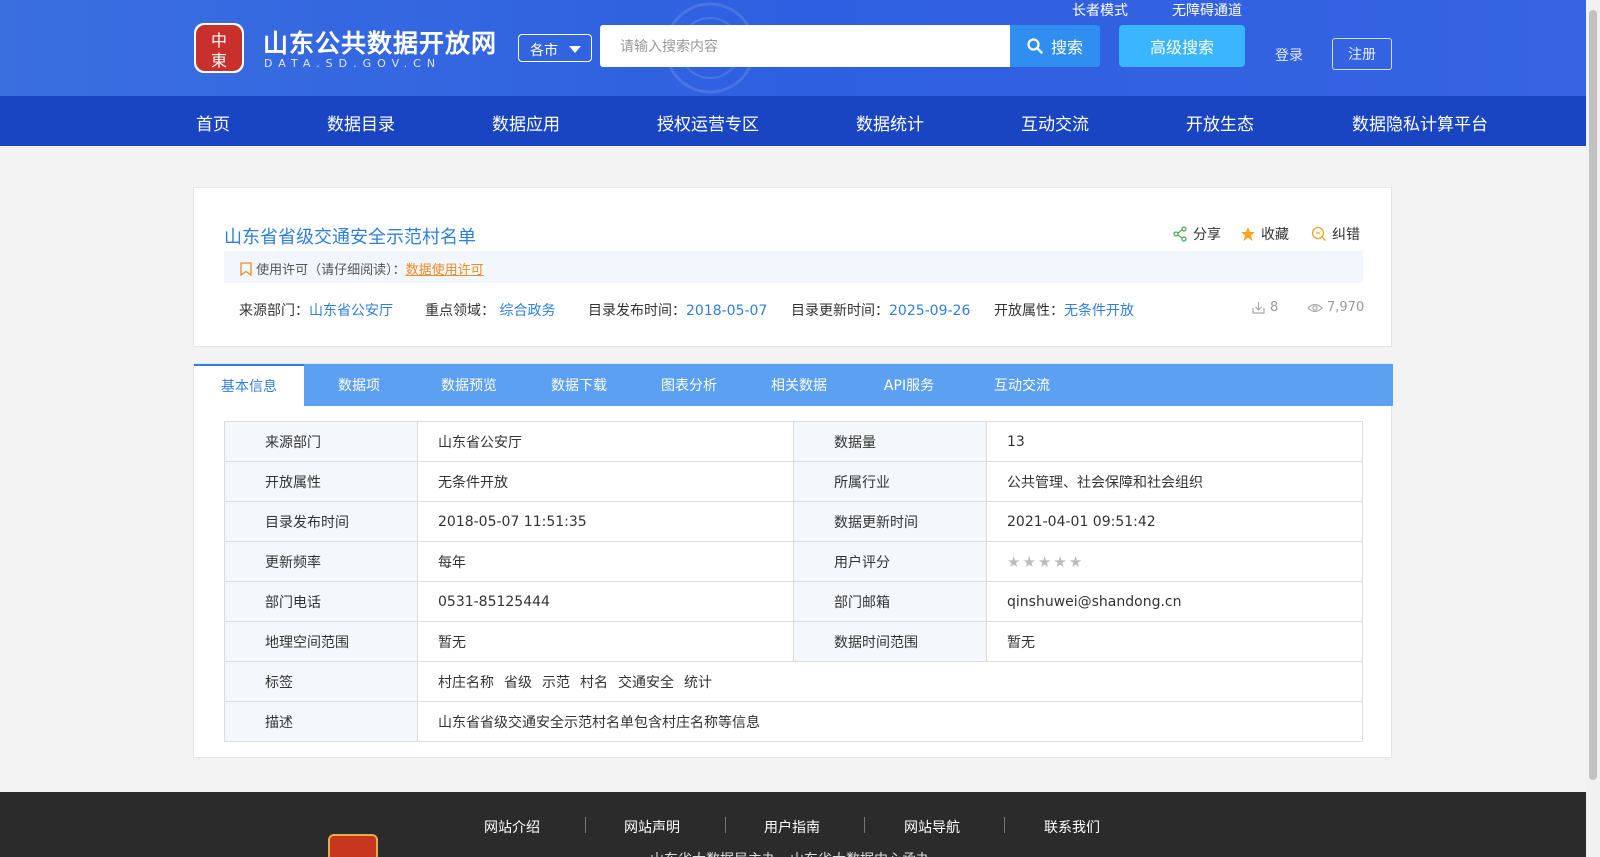 The image size is (1600, 857). Describe the element at coordinates (1174, 561) in the screenshot. I see `rating-stars: ★ ★ ★ ★ ★` at that location.